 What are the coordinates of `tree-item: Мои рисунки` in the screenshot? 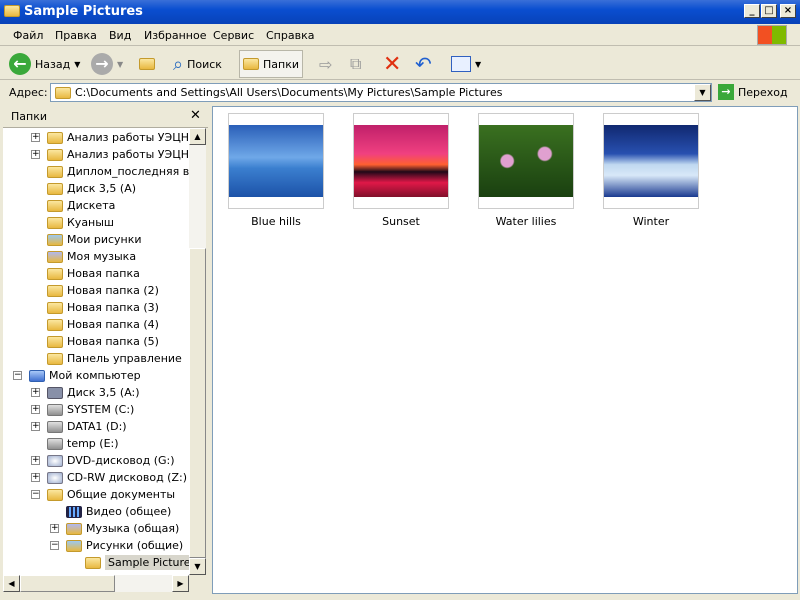 It's located at (94, 239).